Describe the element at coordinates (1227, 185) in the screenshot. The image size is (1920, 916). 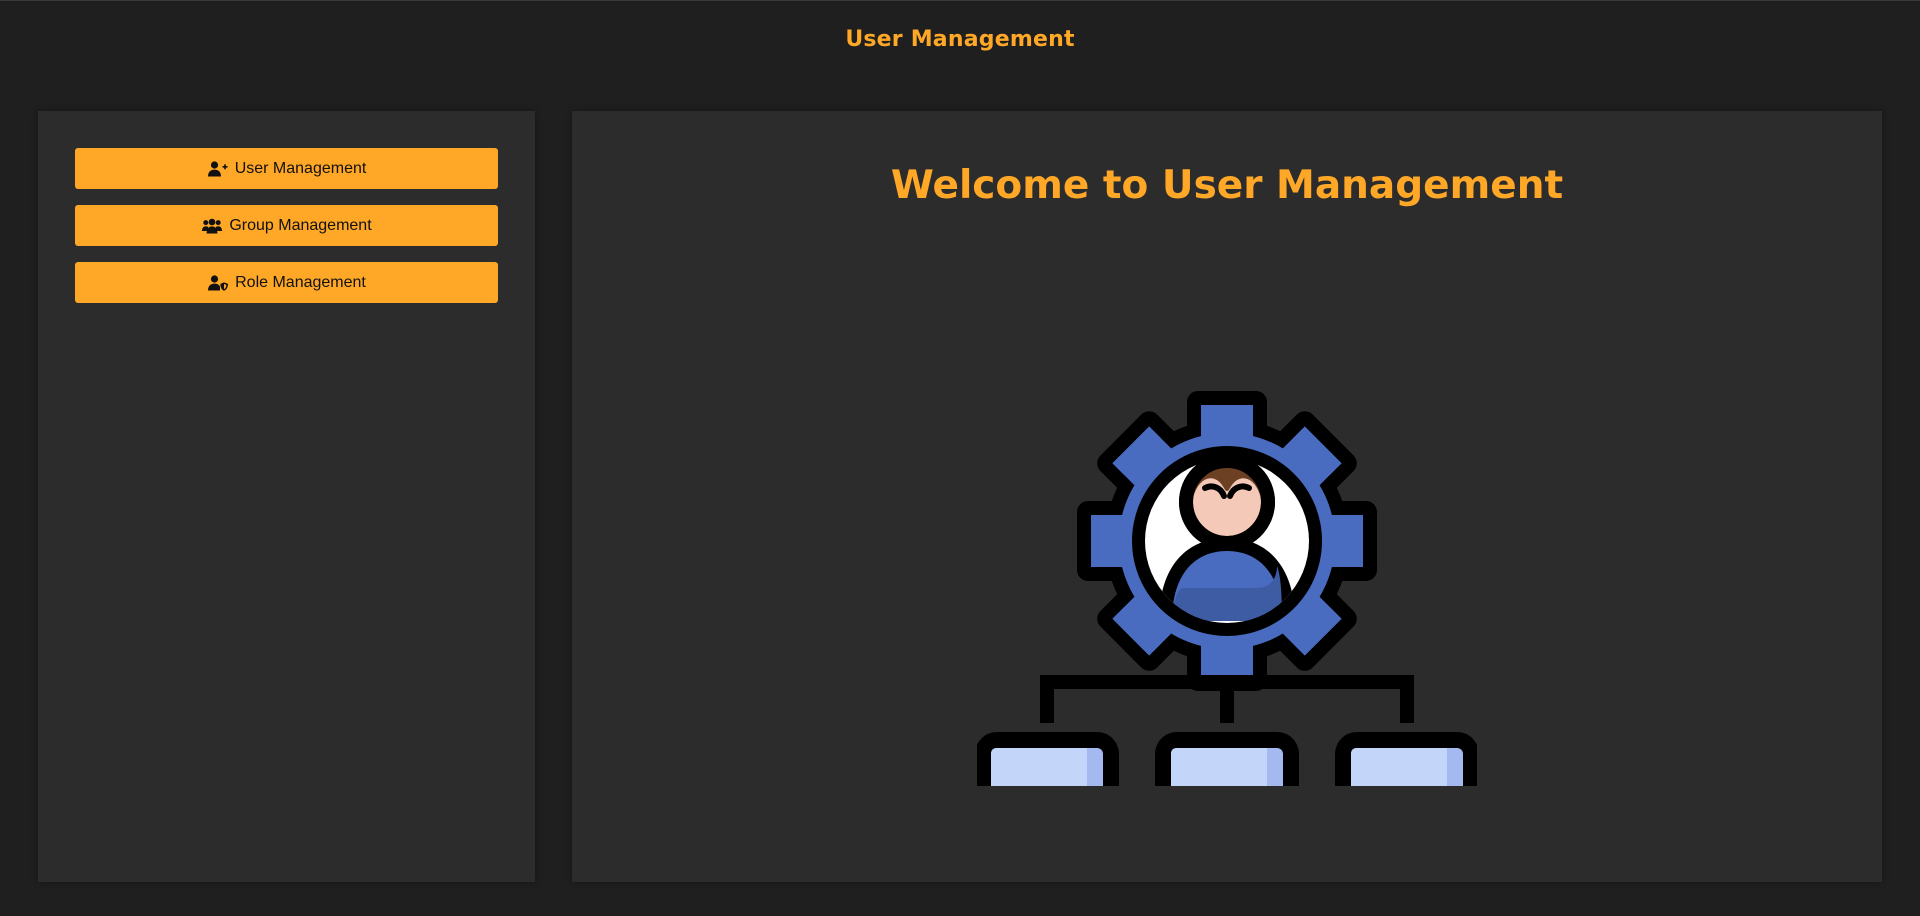
I see `welcome-heading: Welcome to User Management` at that location.